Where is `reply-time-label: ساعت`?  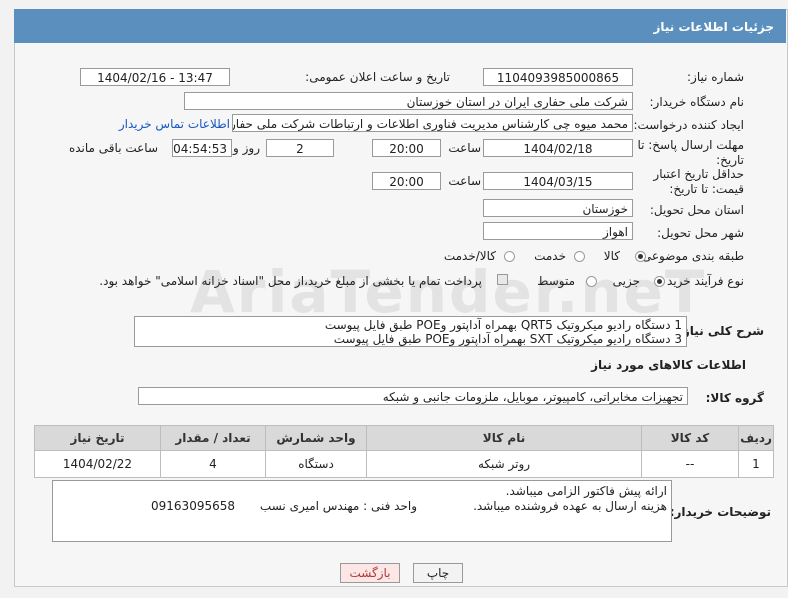
reply-time-label: ساعت is located at coordinates (464, 148).